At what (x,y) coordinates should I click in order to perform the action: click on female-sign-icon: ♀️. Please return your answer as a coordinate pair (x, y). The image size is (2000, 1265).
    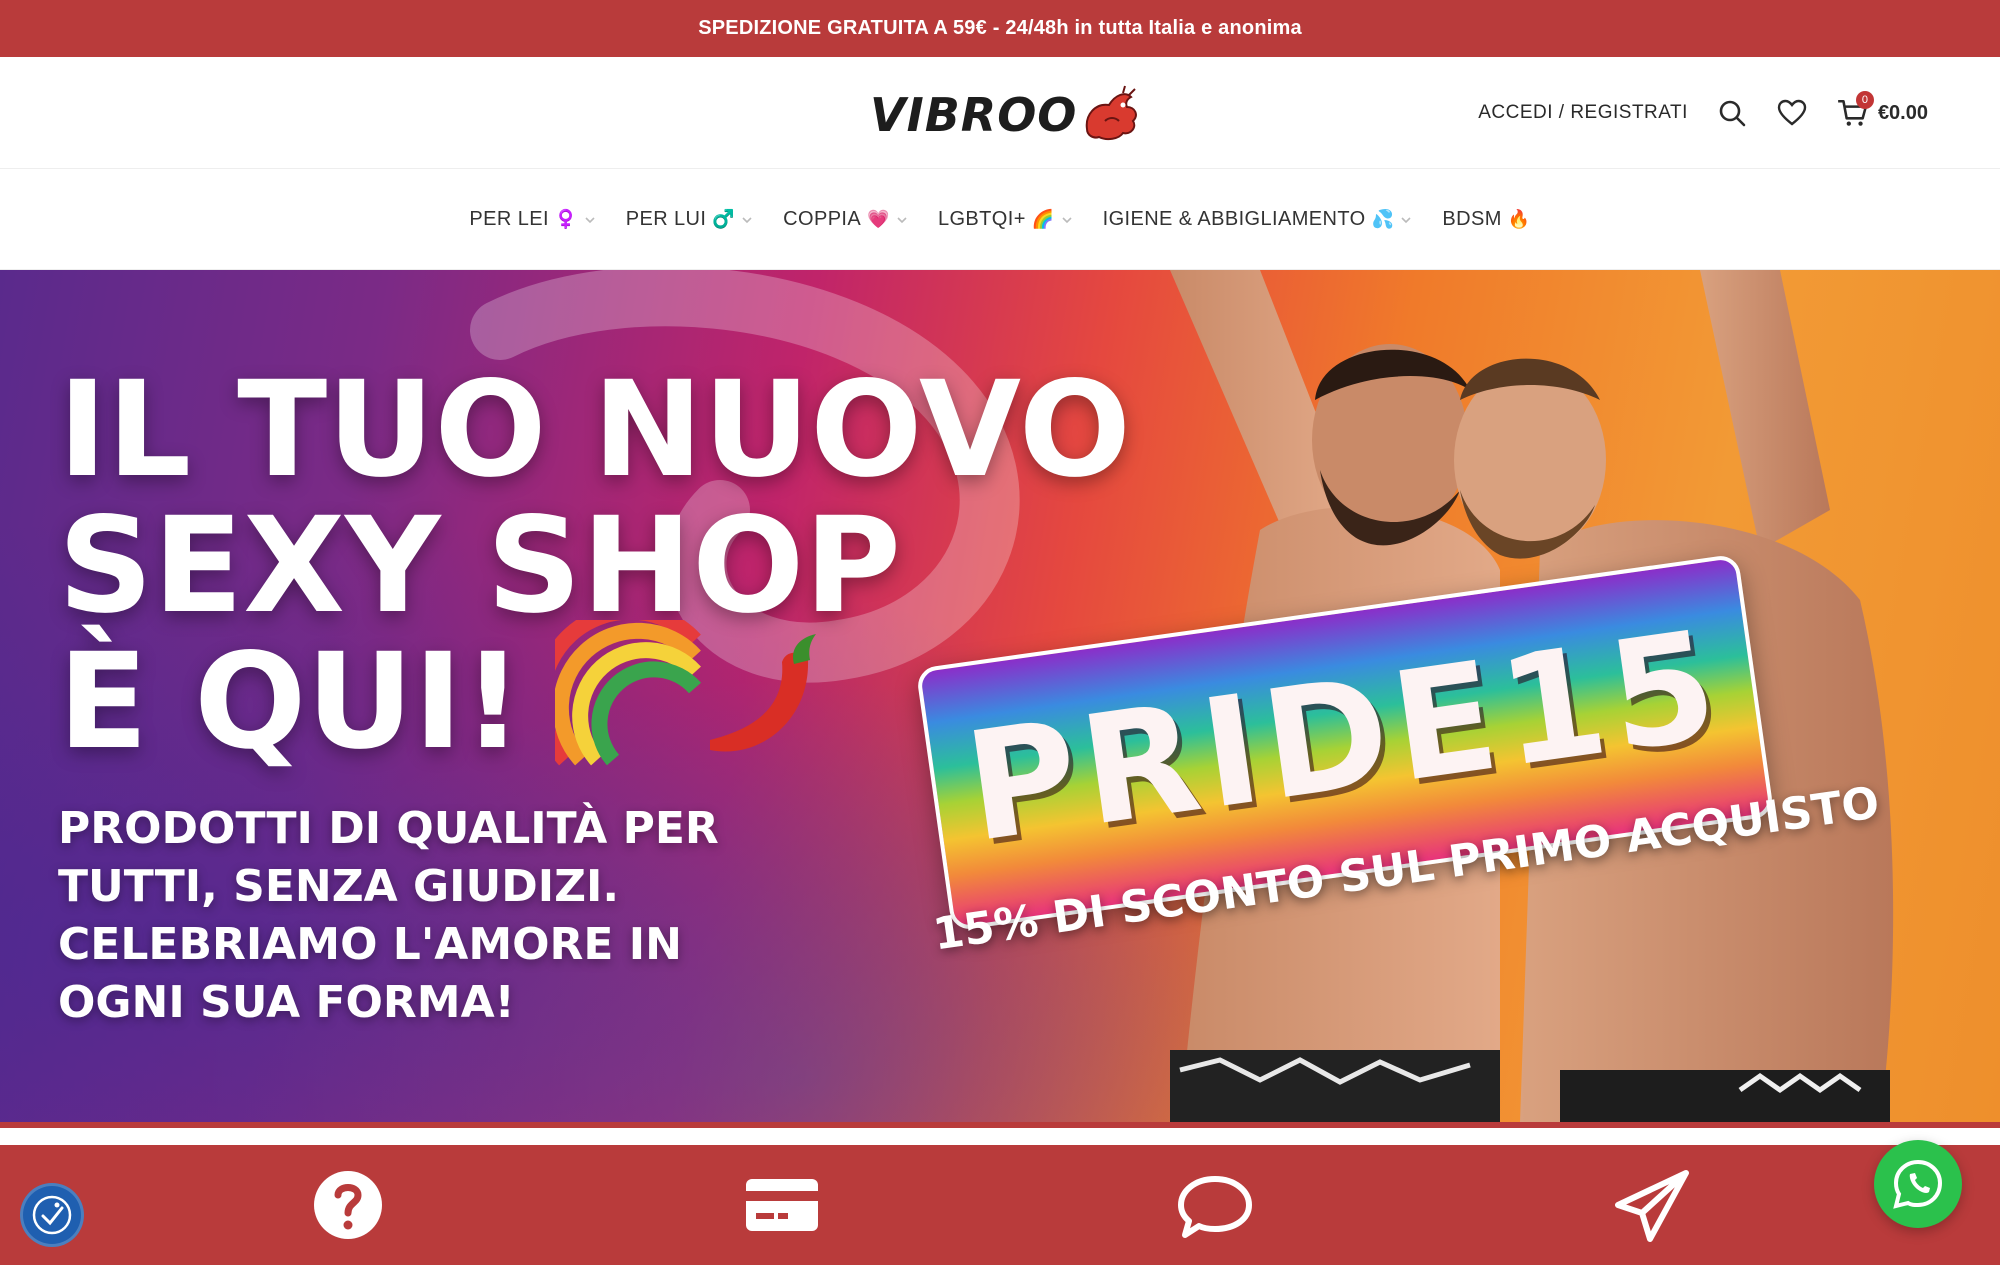
    Looking at the image, I should click on (566, 219).